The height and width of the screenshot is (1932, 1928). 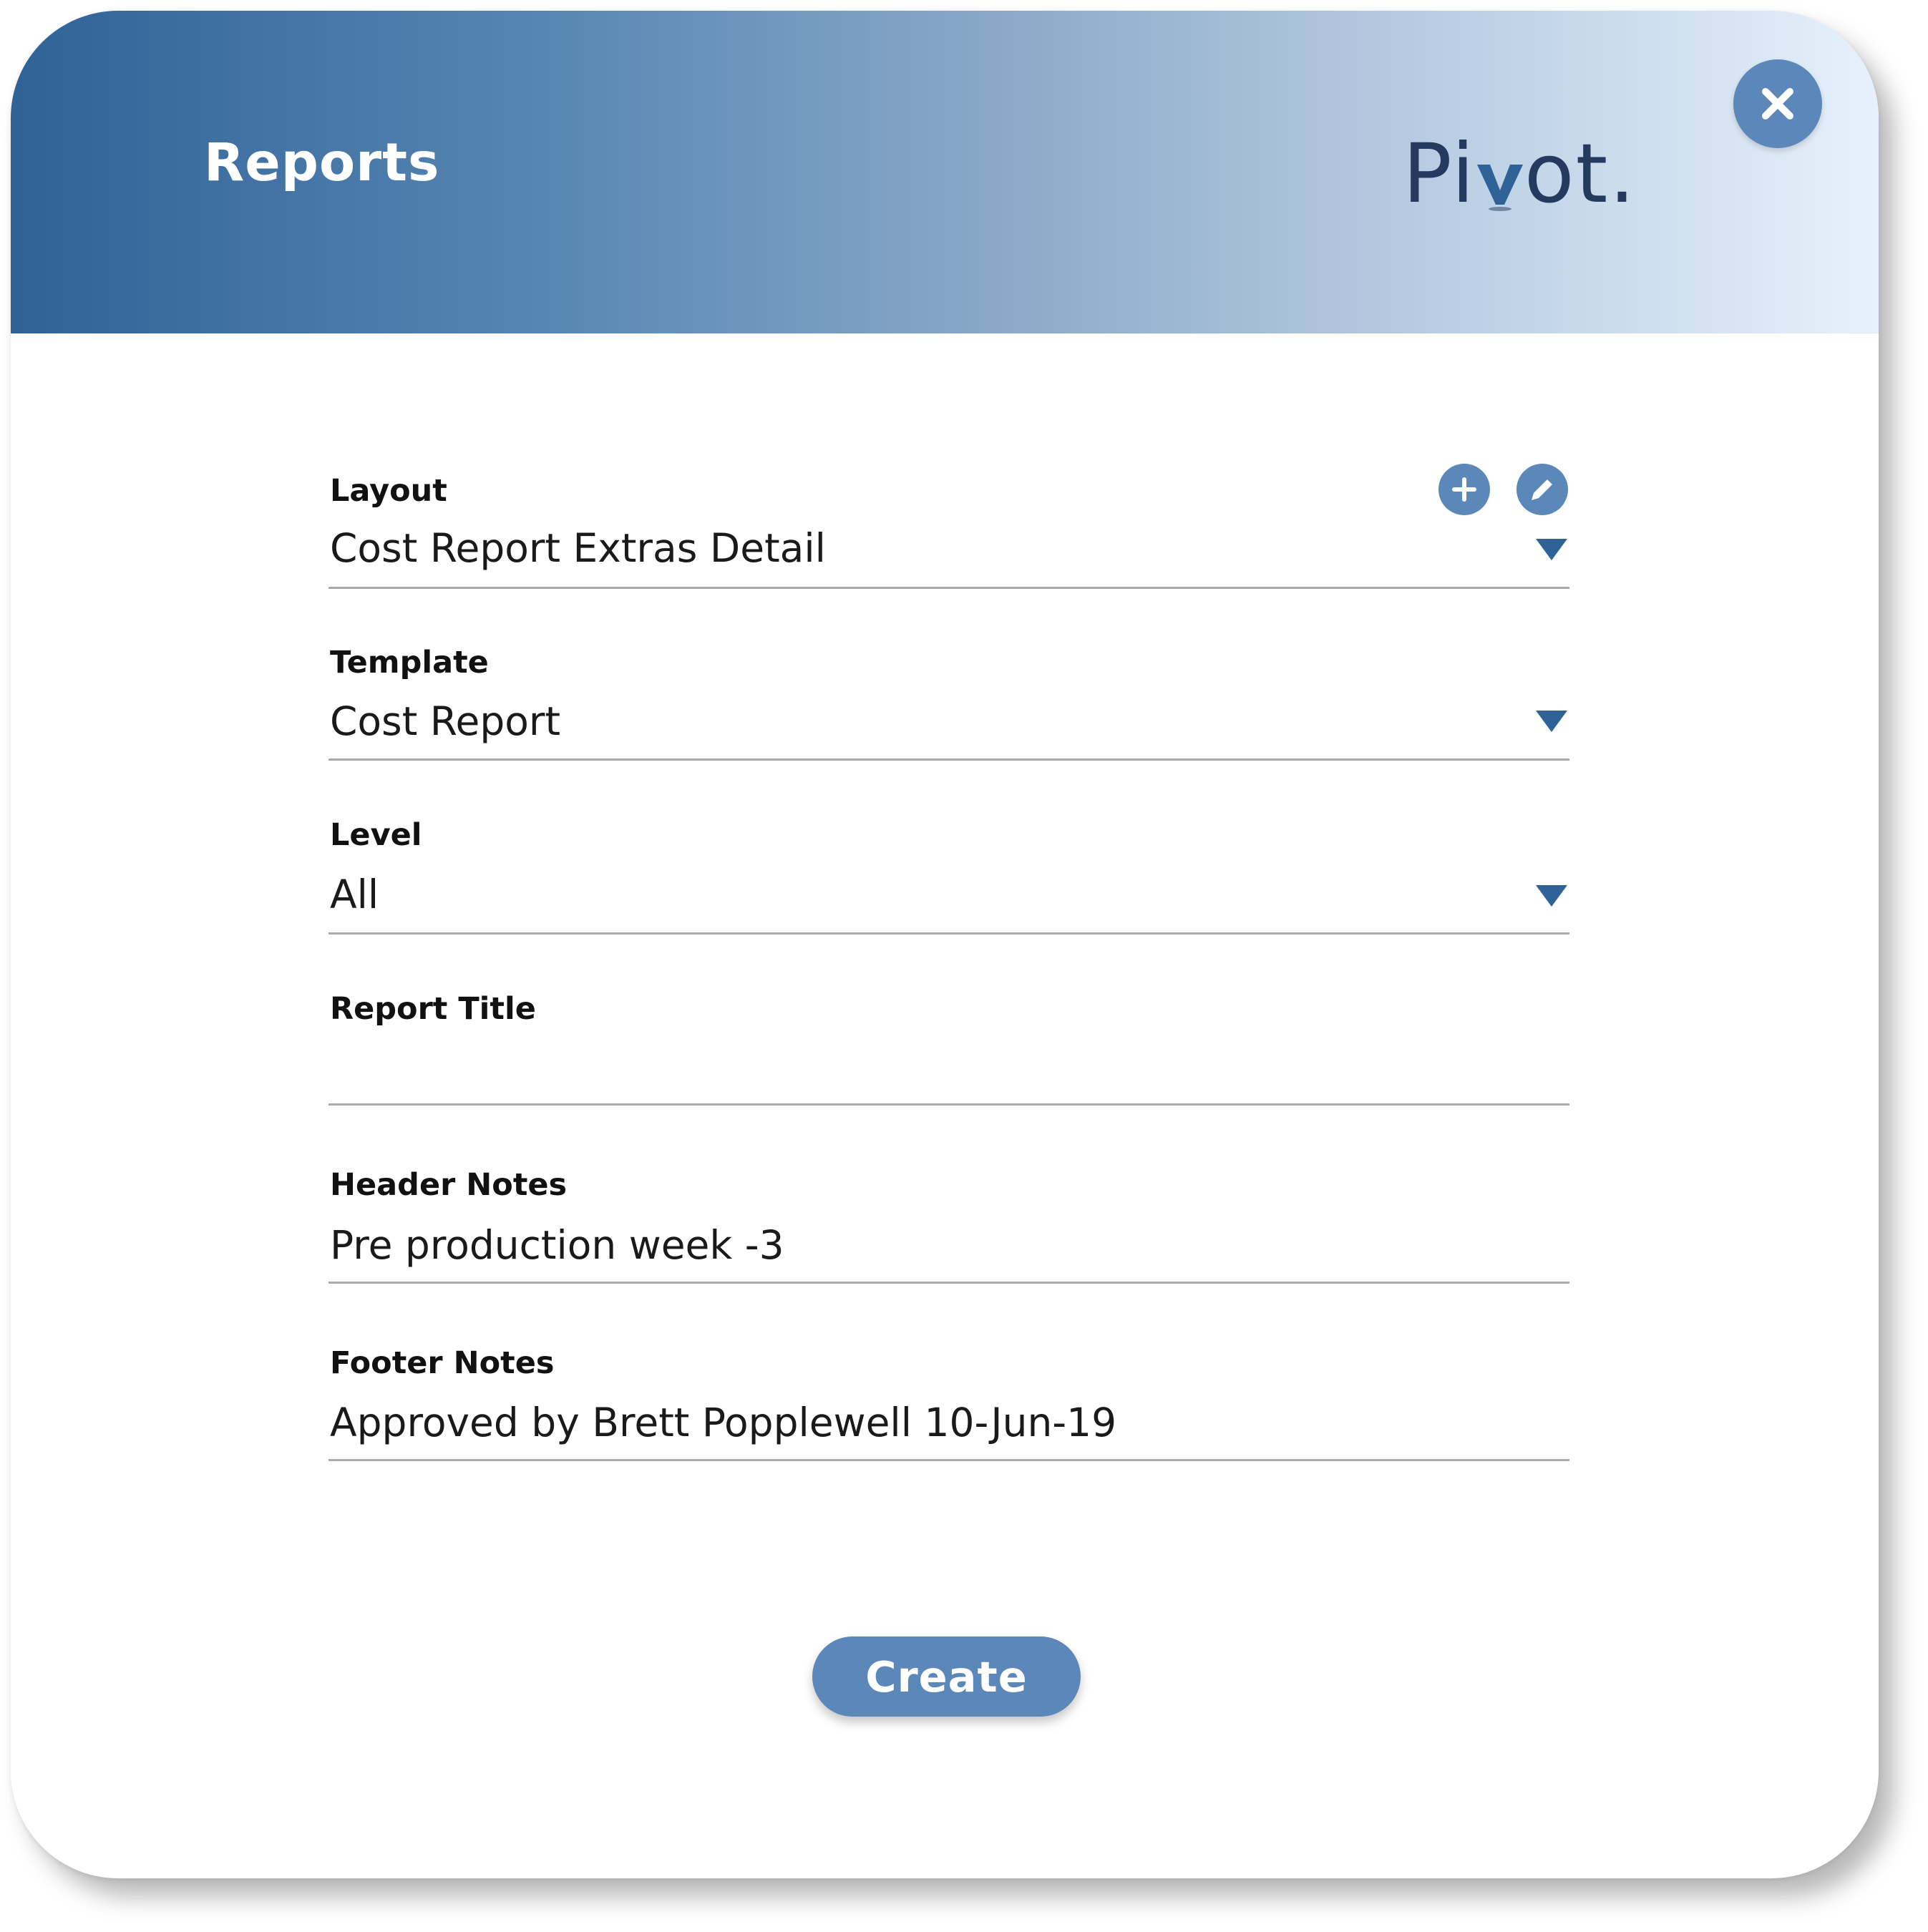 What do you see at coordinates (1500, 179) in the screenshot?
I see `logo-v-mark-icon` at bounding box center [1500, 179].